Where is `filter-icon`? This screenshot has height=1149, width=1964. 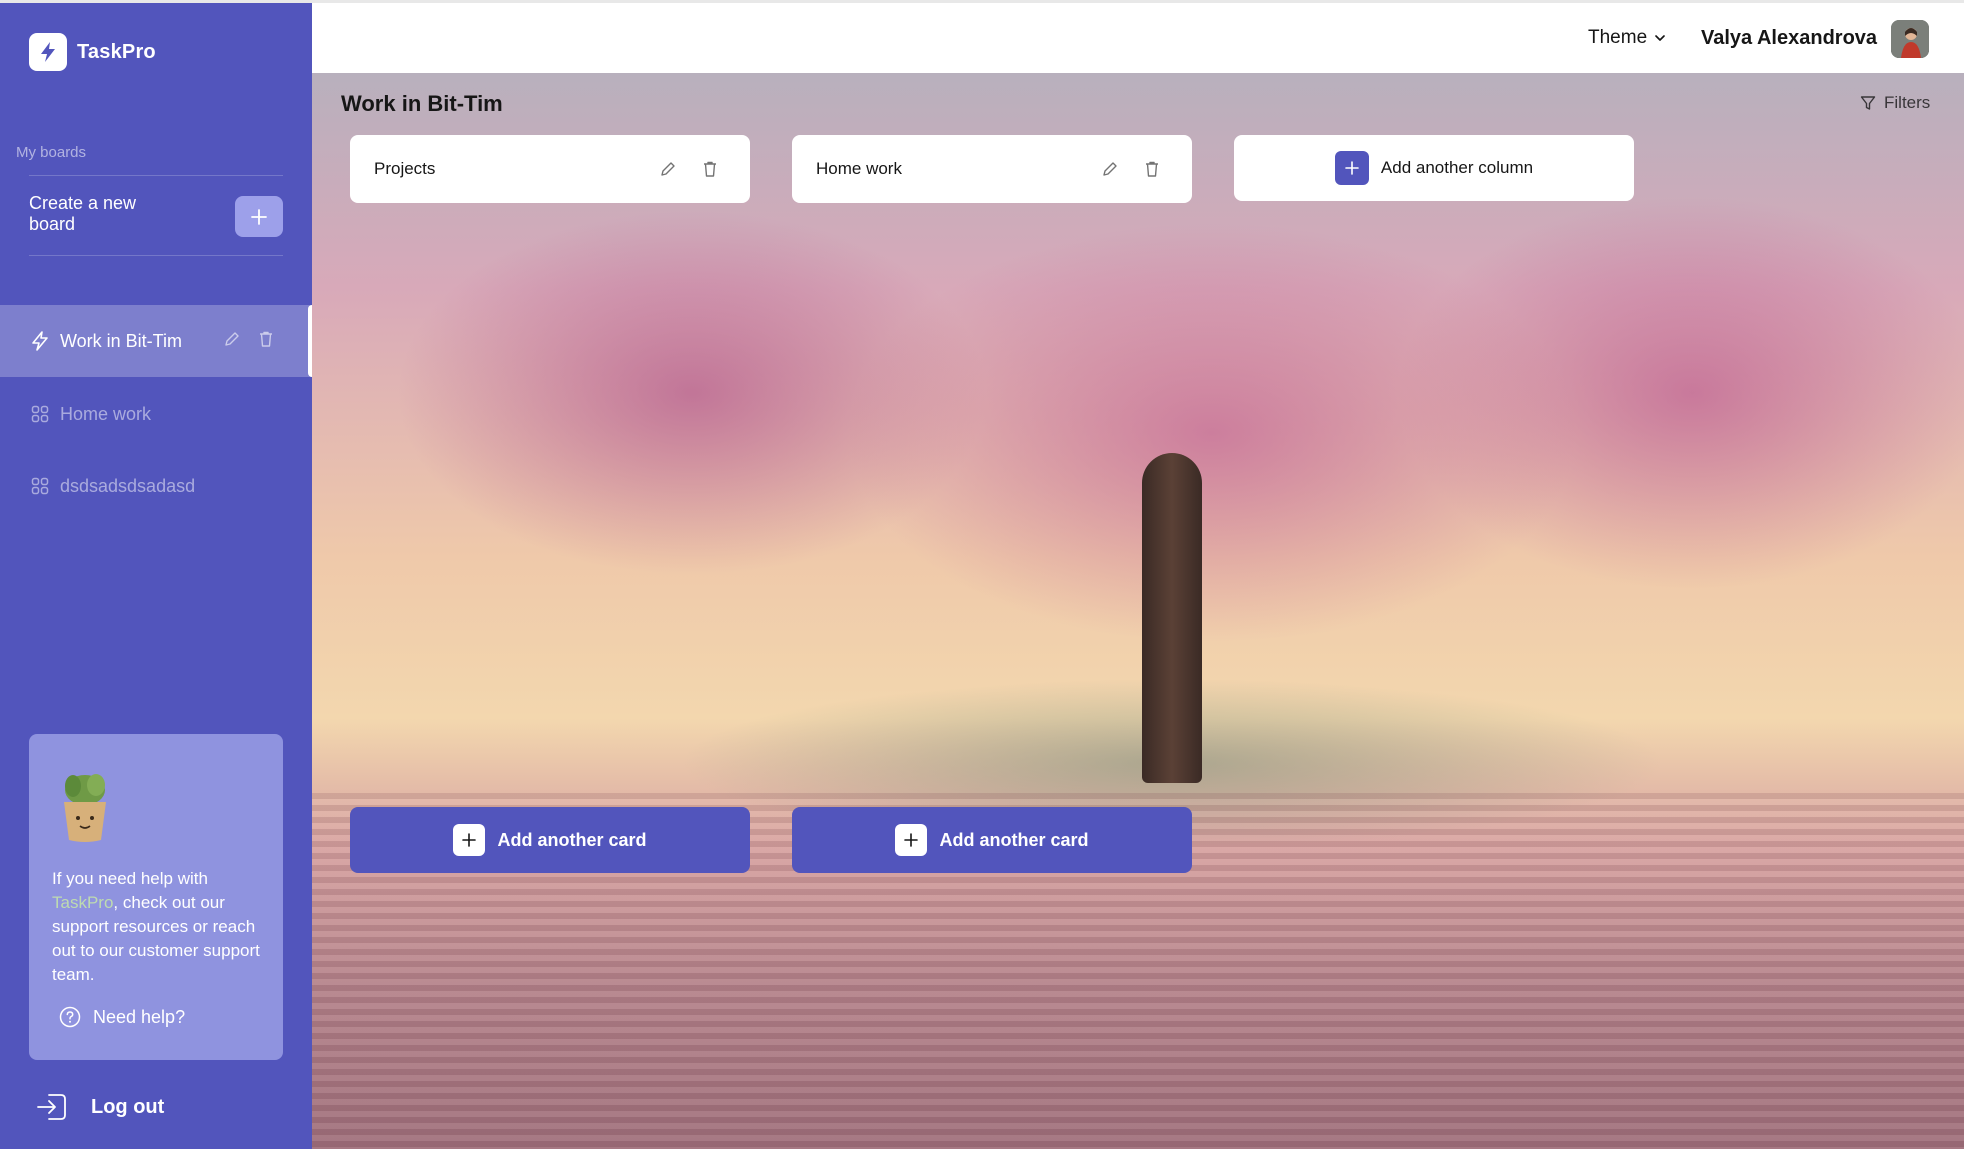
filter-icon is located at coordinates (1868, 103).